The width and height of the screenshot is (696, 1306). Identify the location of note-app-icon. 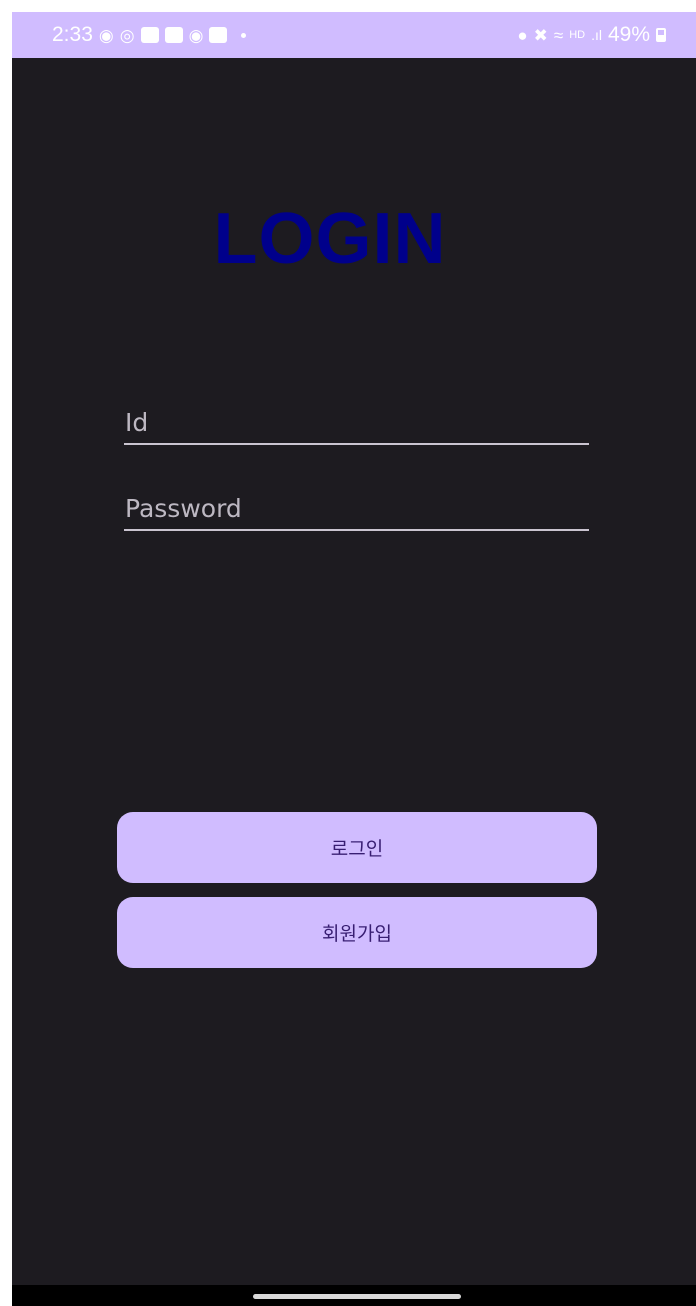
(173, 35).